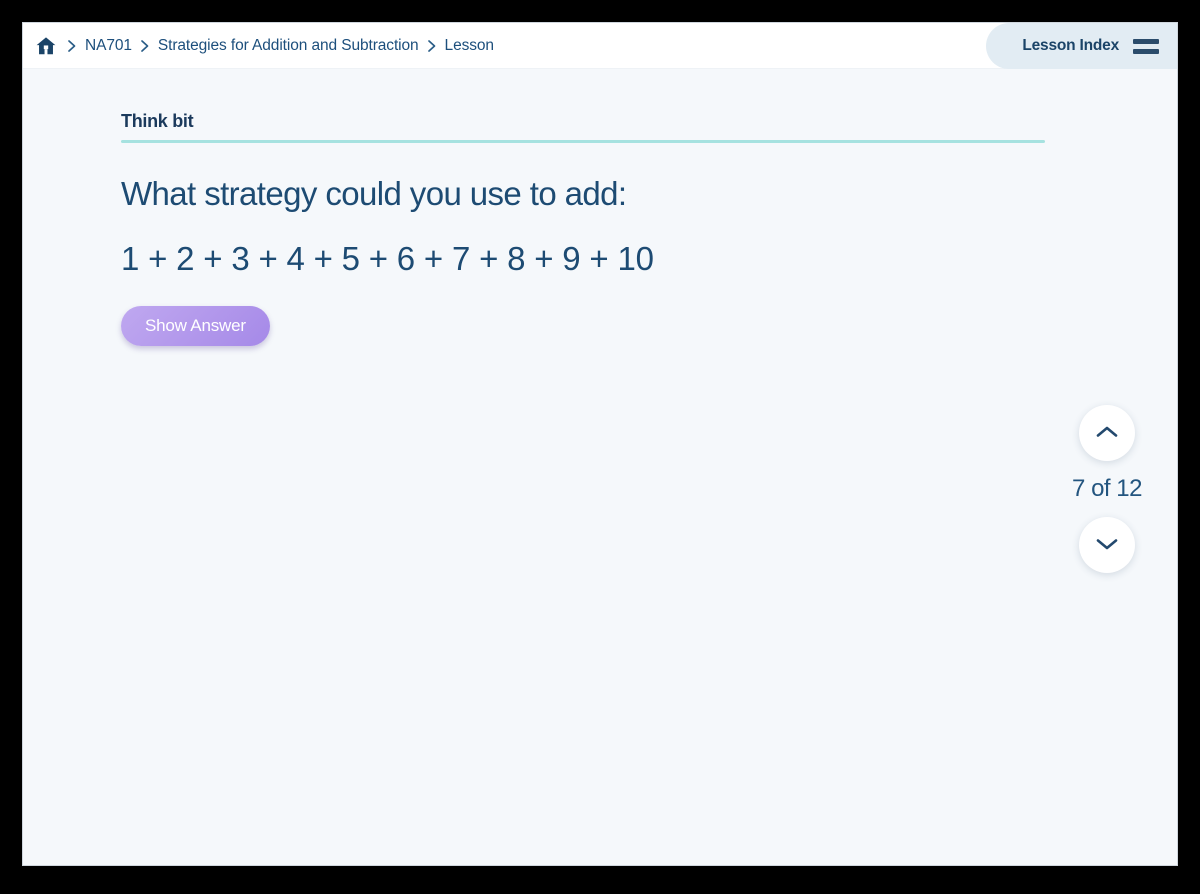 Image resolution: width=1200 pixels, height=894 pixels. I want to click on breadcrumb-item-lesson: Lesson, so click(469, 46).